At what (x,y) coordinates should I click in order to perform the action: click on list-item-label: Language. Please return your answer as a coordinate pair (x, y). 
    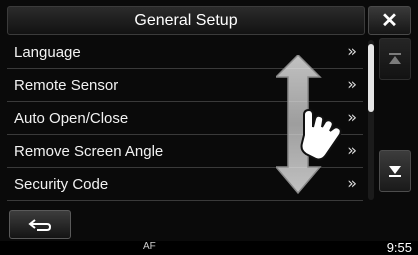
    Looking at the image, I should click on (47, 52).